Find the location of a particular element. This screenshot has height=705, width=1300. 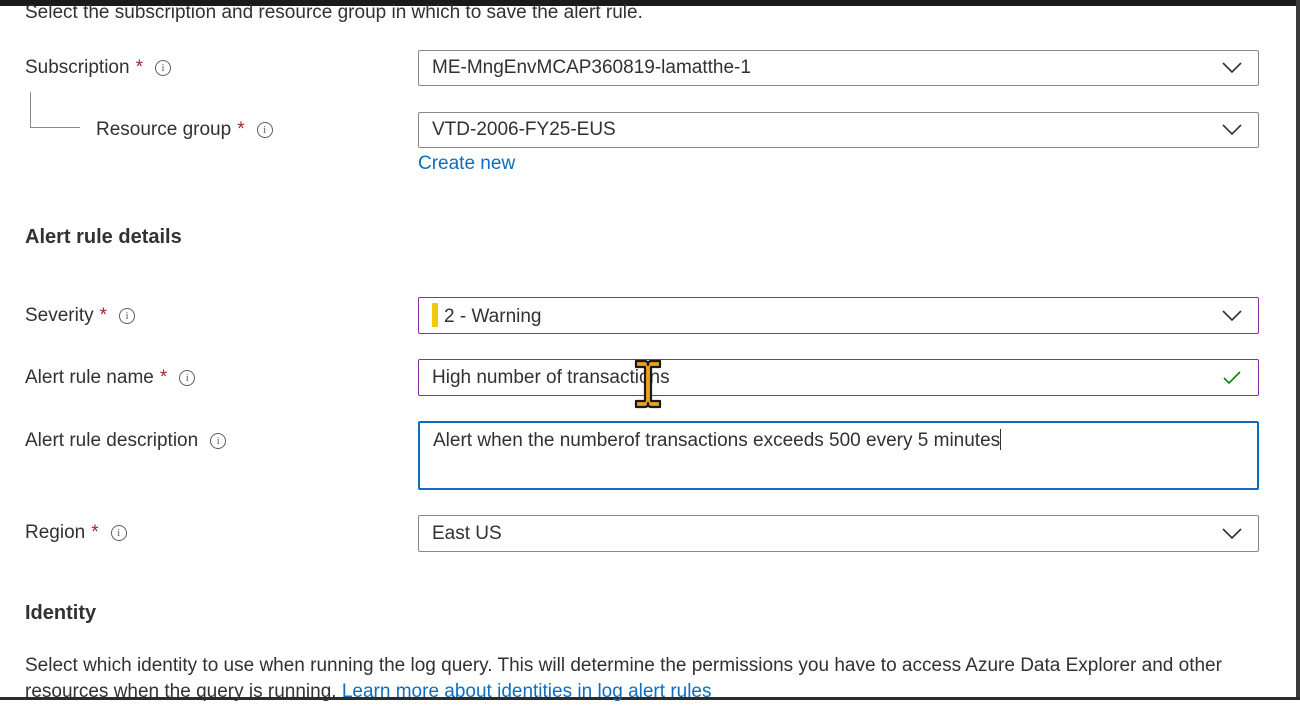

text-caret is located at coordinates (1001, 439).